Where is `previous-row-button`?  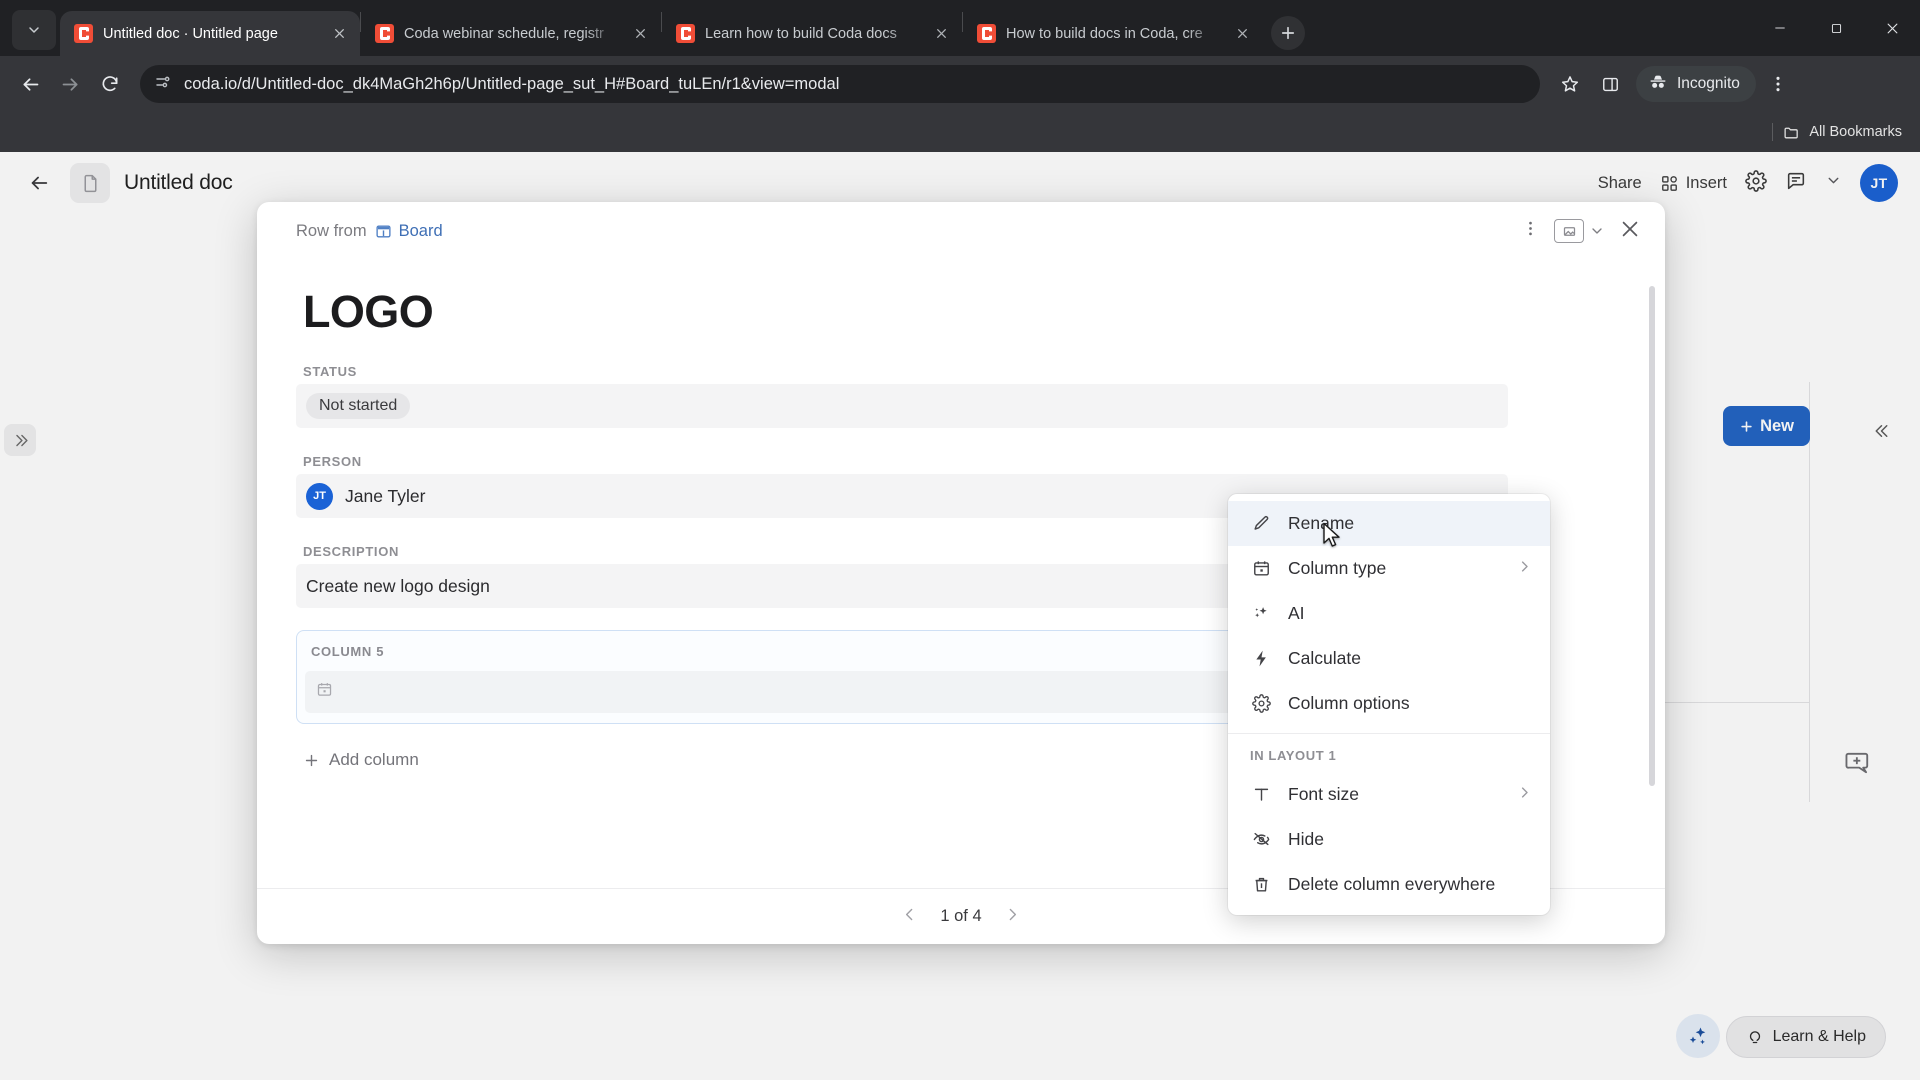
previous-row-button is located at coordinates (909, 917).